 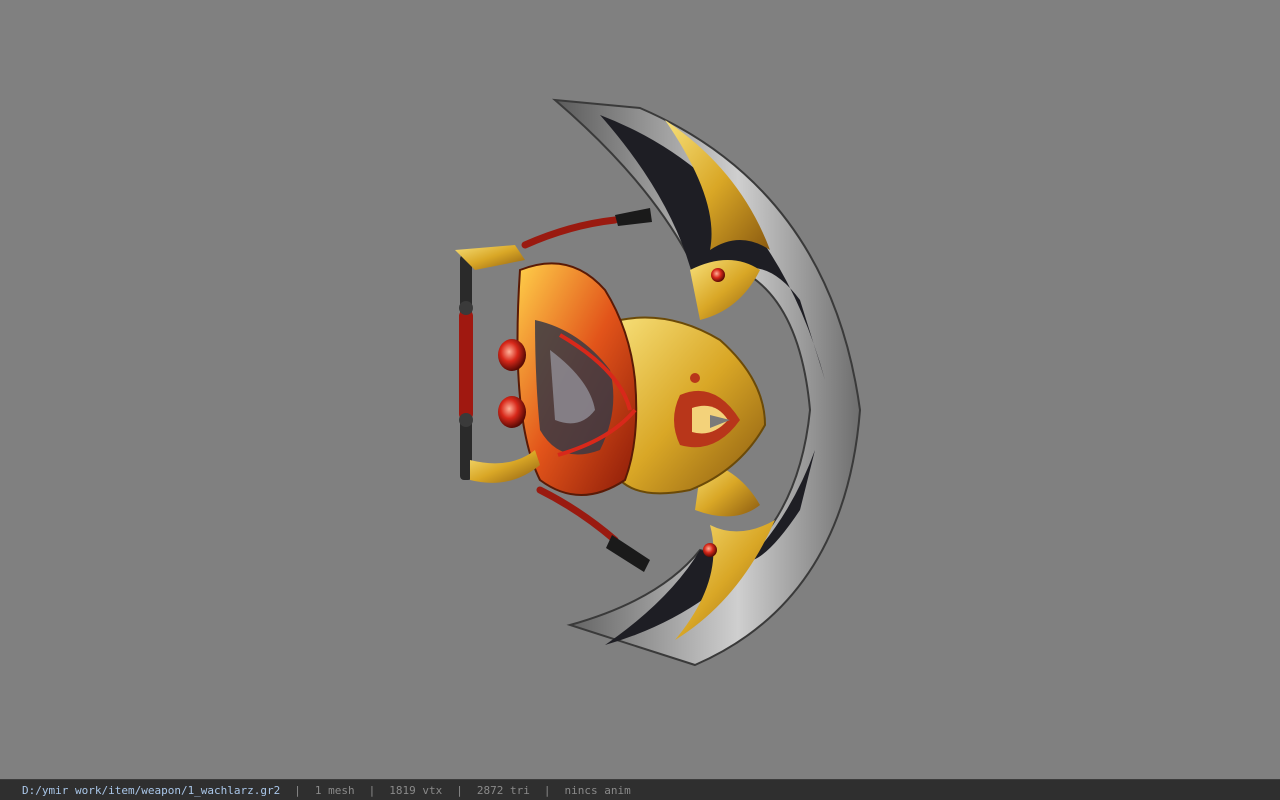 I want to click on vertex-count: 1819 vtx, so click(x=416, y=790).